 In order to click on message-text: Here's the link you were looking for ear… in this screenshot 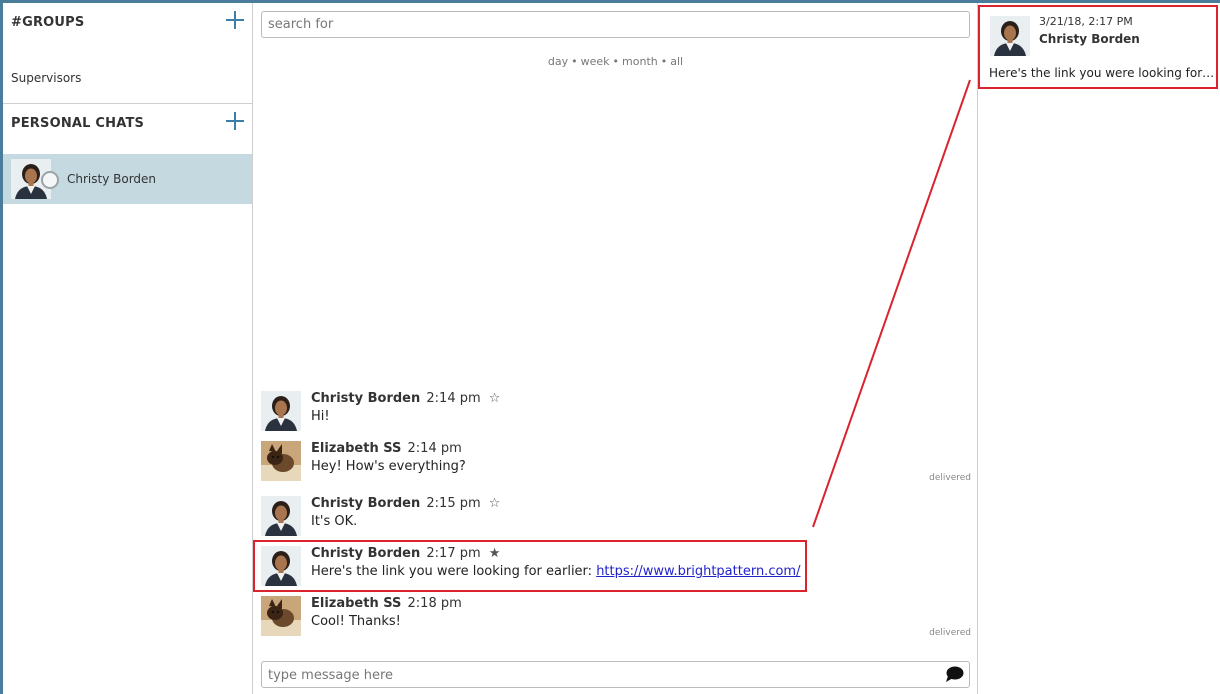, I will do `click(555, 571)`.